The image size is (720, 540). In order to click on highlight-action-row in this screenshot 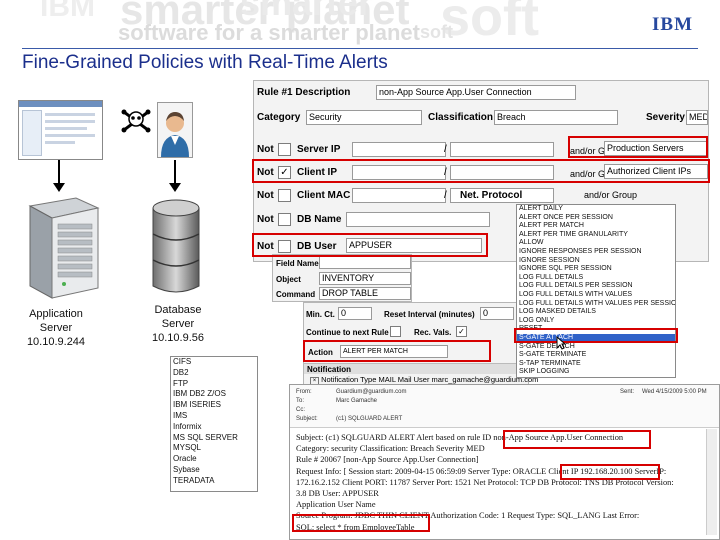, I will do `click(397, 351)`.